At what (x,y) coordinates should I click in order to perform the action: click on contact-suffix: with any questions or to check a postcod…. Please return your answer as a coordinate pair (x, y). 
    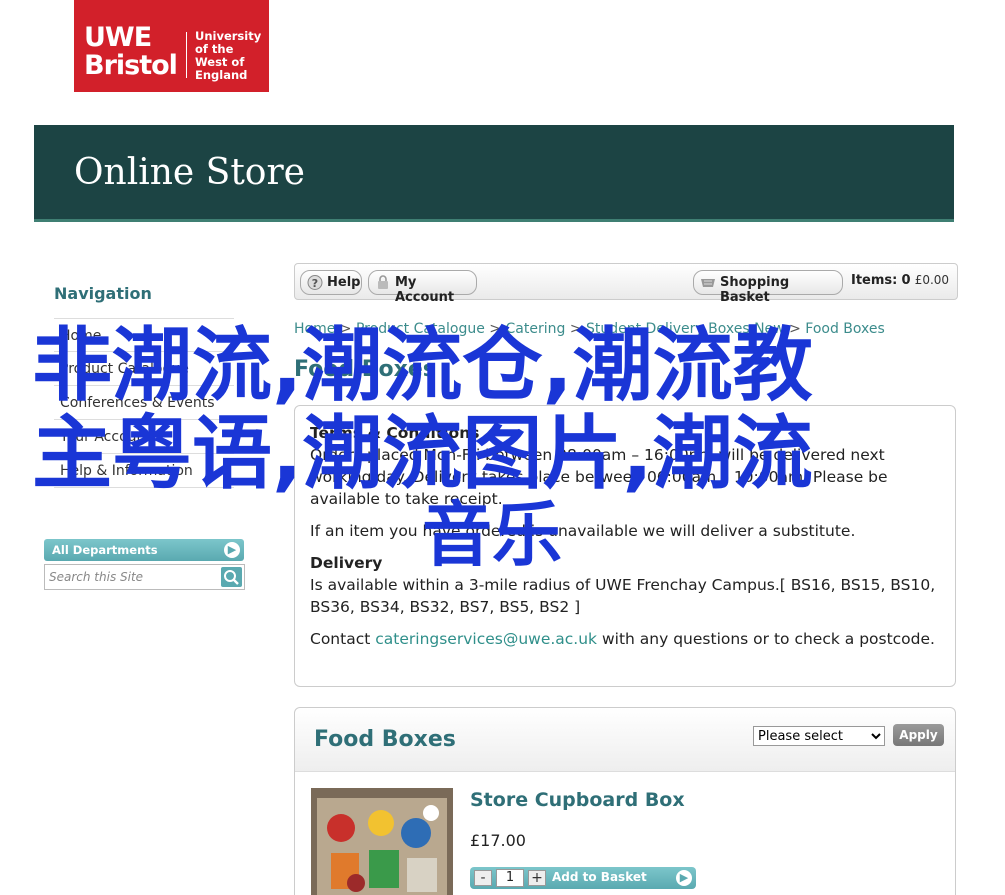
    Looking at the image, I should click on (768, 639).